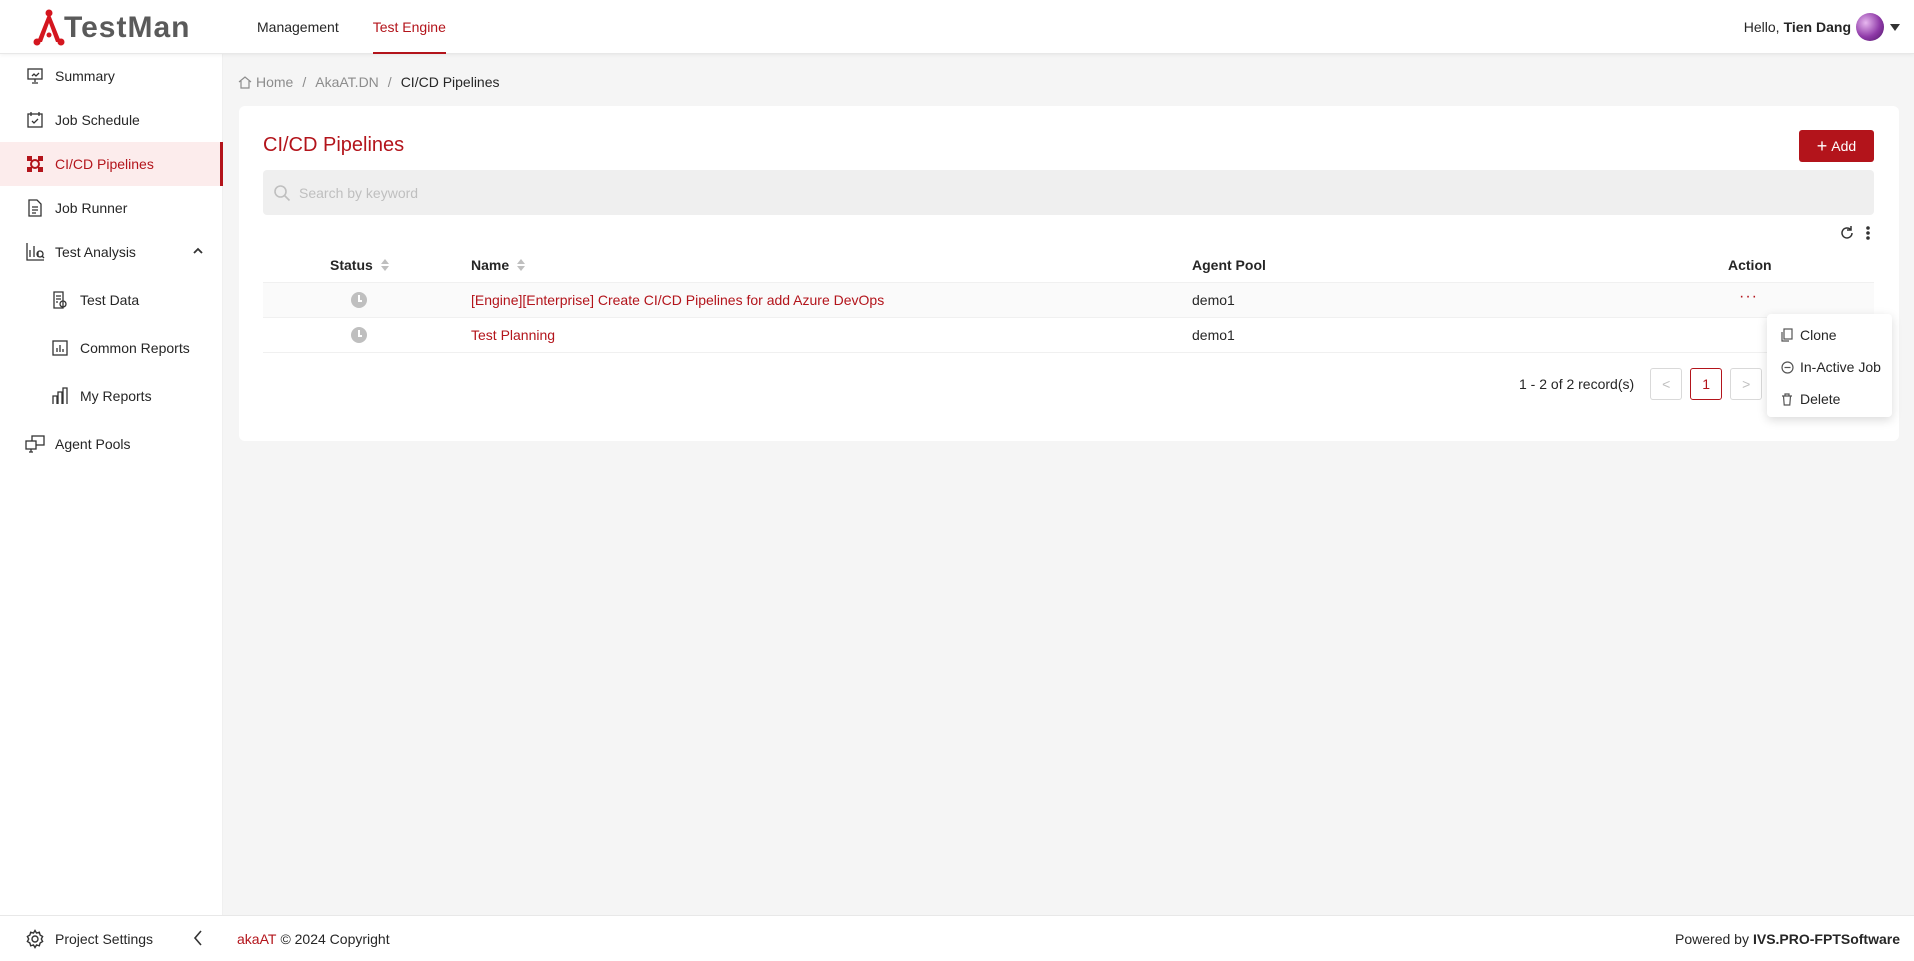 The width and height of the screenshot is (1914, 961). What do you see at coordinates (1826, 939) in the screenshot?
I see `powered-by-company: IVS.PRO-FPTSoftware` at bounding box center [1826, 939].